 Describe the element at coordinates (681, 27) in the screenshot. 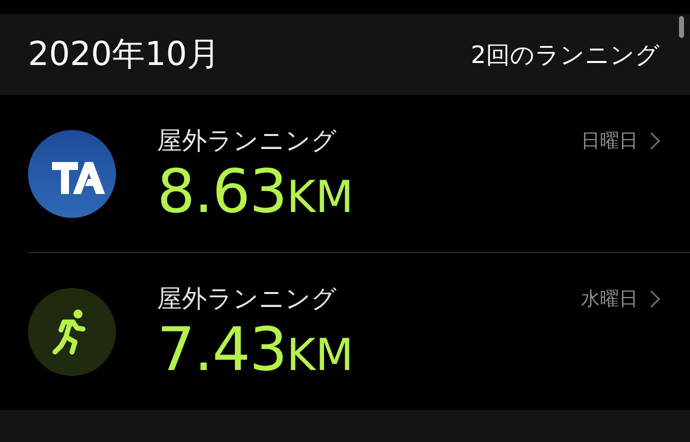

I see `scroll-indicator` at that location.